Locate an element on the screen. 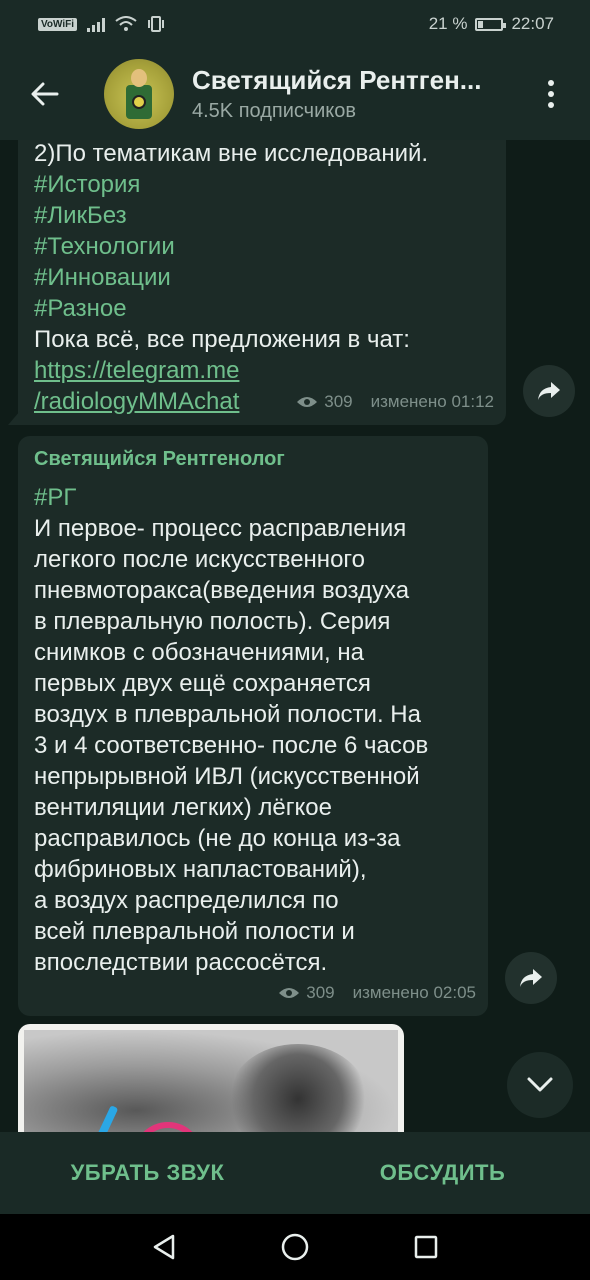 This screenshot has width=590, height=1280. message-line: легкого после искусственного is located at coordinates (199, 559).